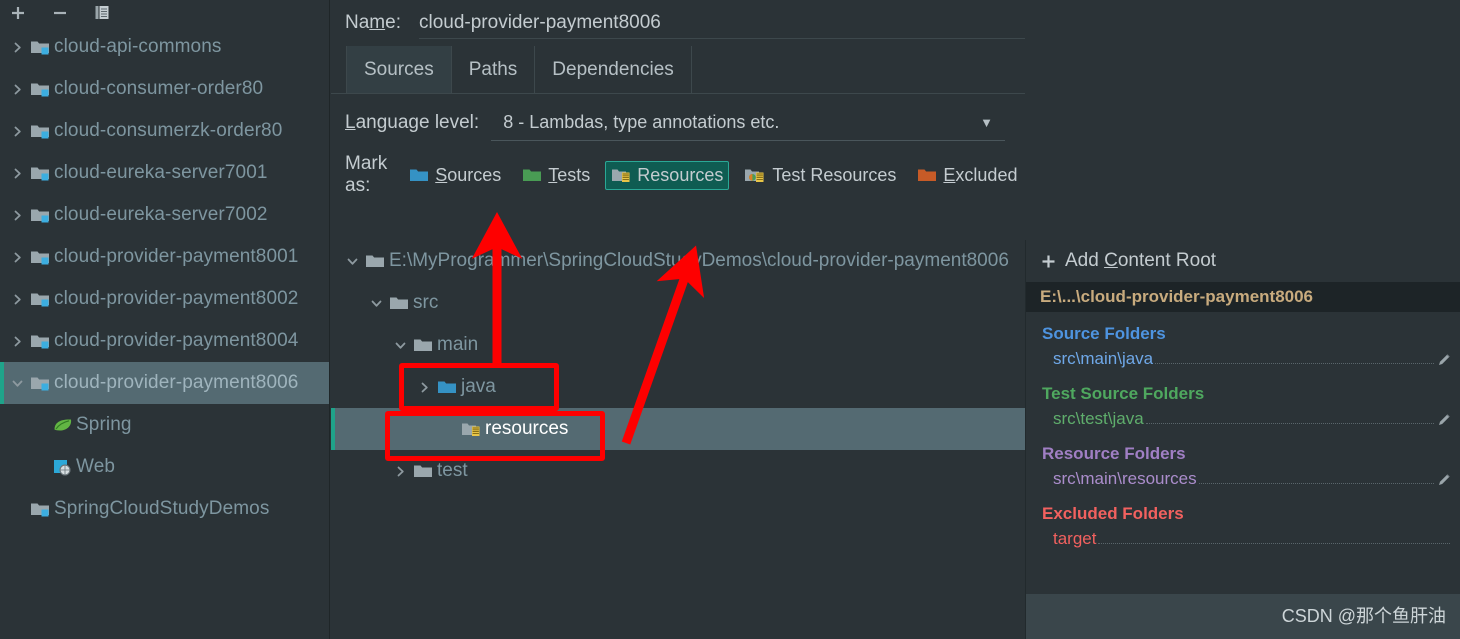 This screenshot has height=639, width=1460. What do you see at coordinates (60, 13) in the screenshot?
I see `minus-icon` at bounding box center [60, 13].